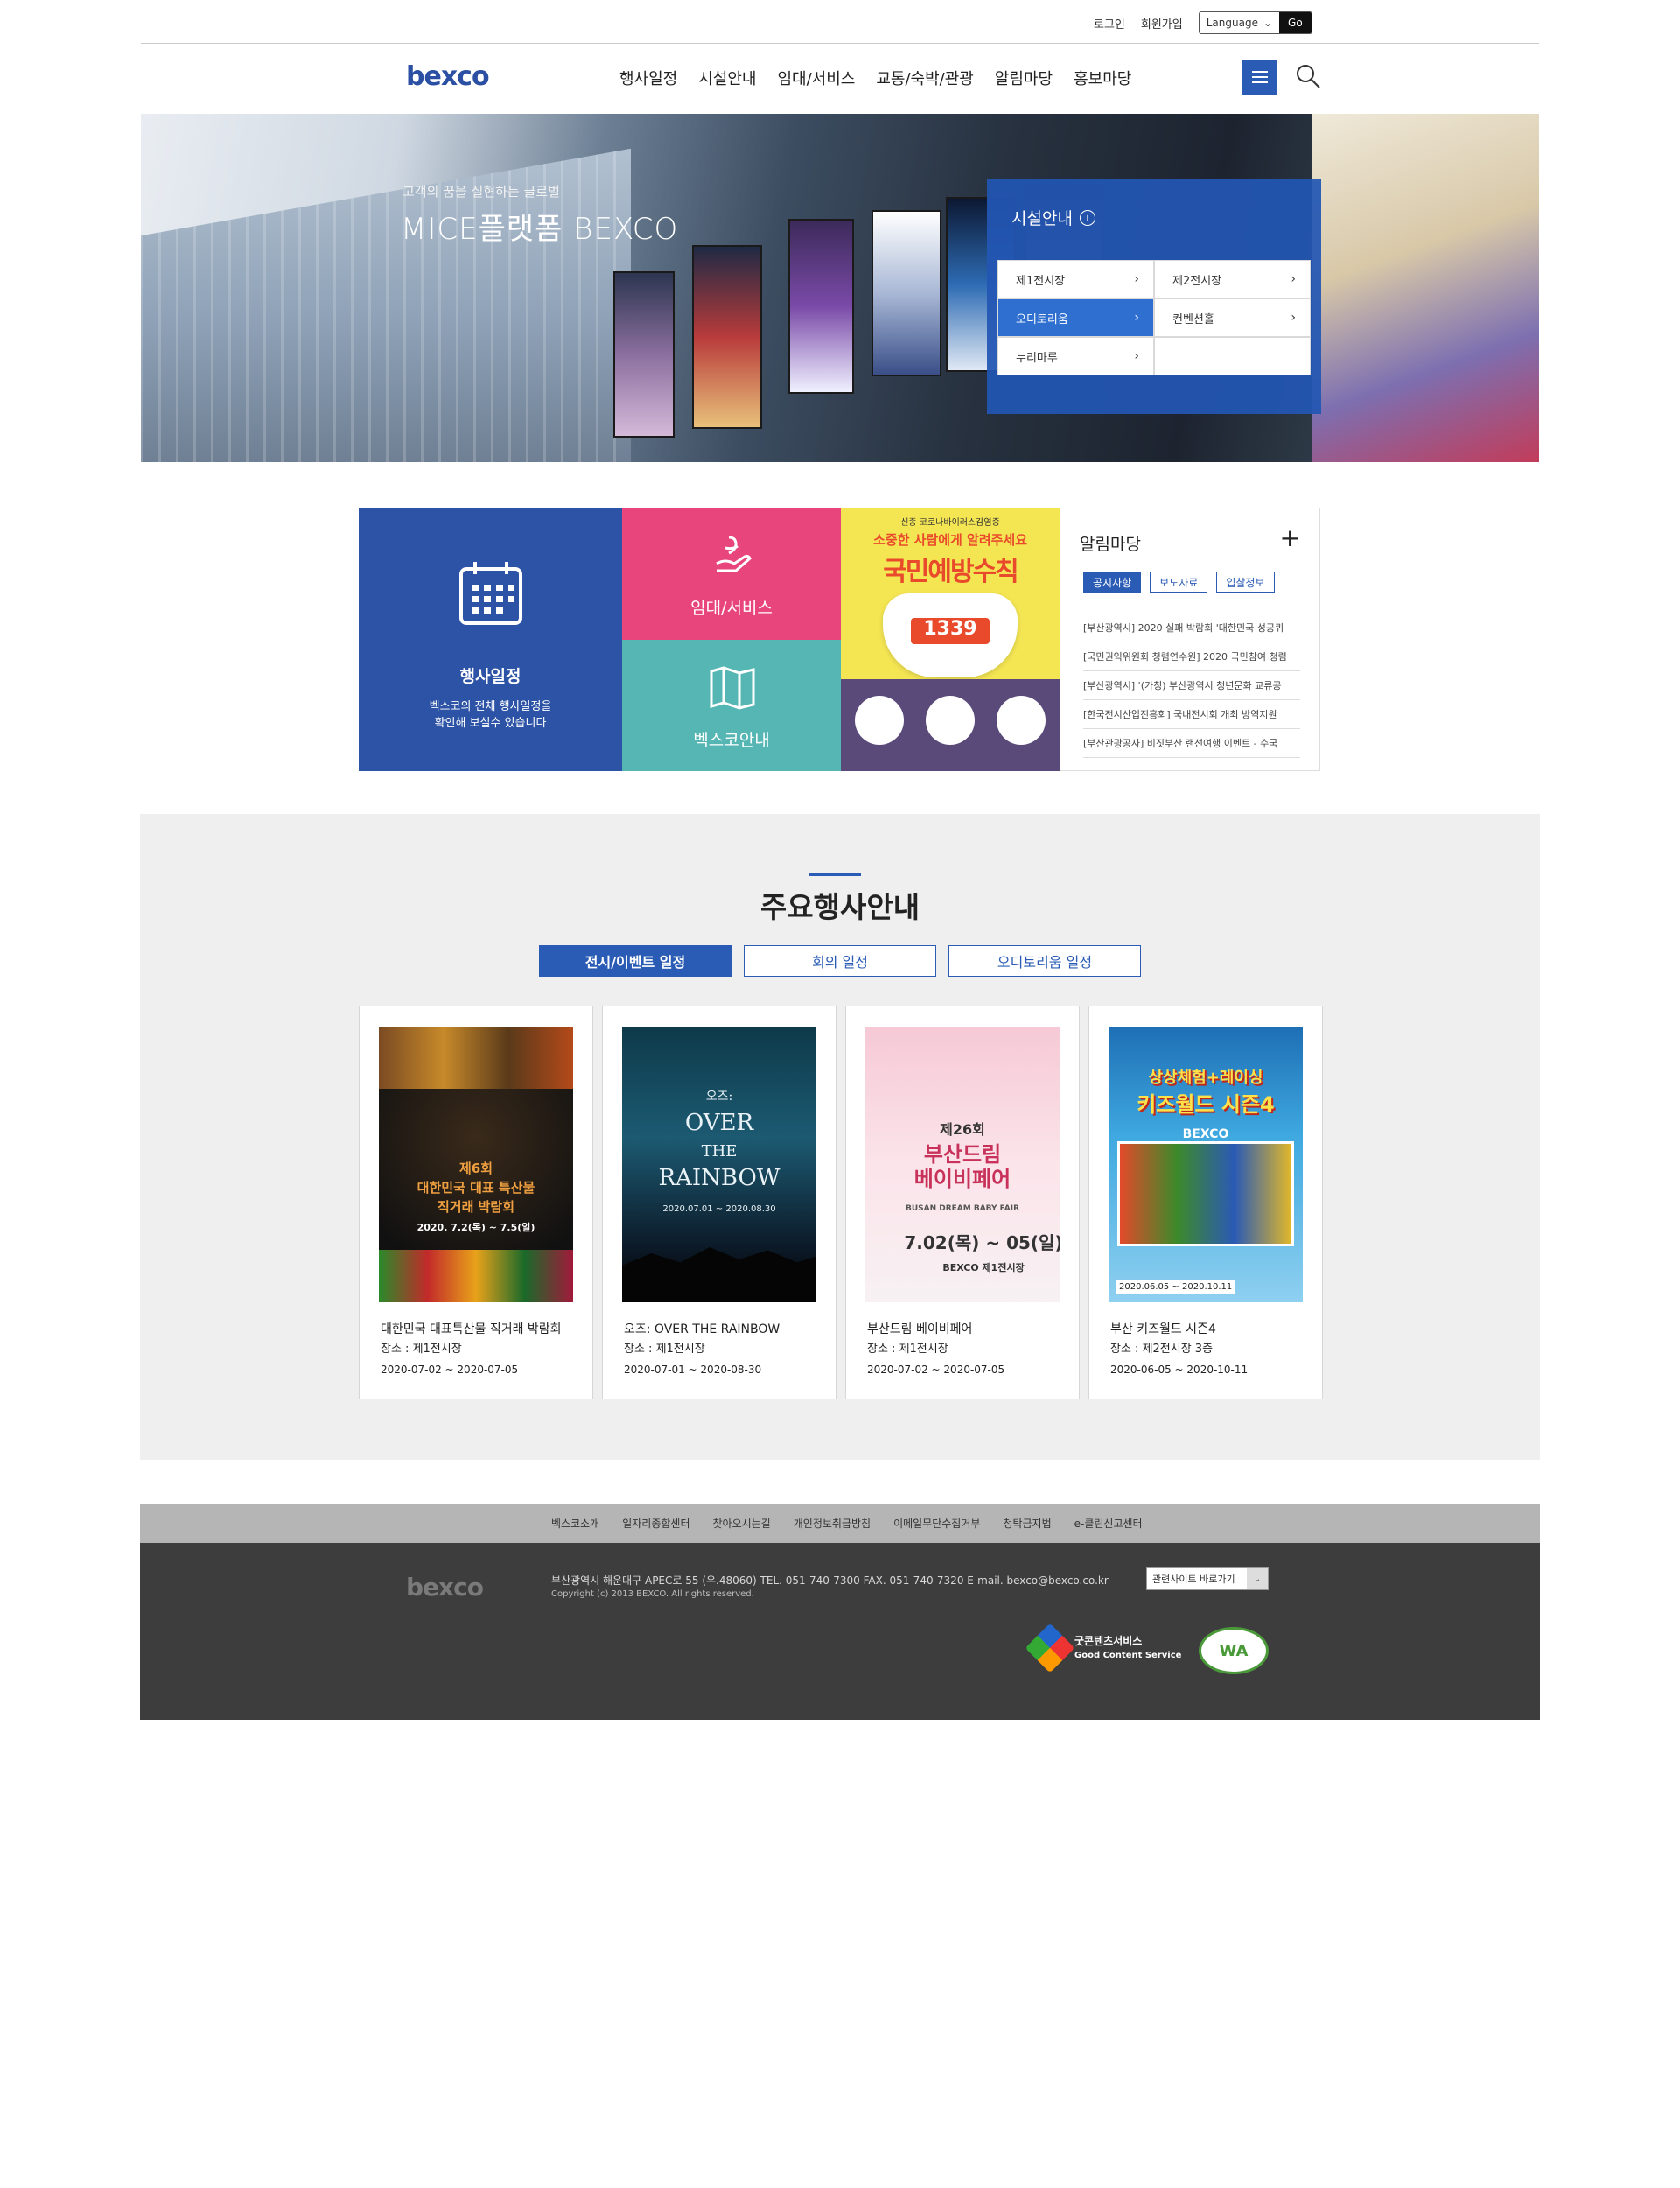  What do you see at coordinates (1050, 1648) in the screenshot?
I see `gcs-cube-icon` at bounding box center [1050, 1648].